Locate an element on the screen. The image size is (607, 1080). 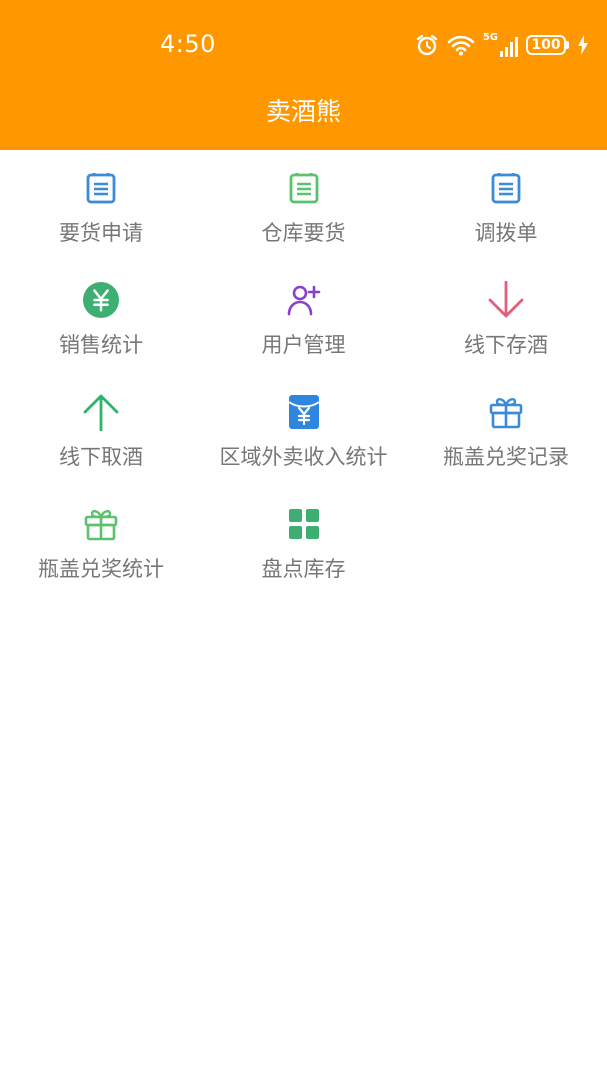
menu-item-label: 调拨单 is located at coordinates (506, 233).